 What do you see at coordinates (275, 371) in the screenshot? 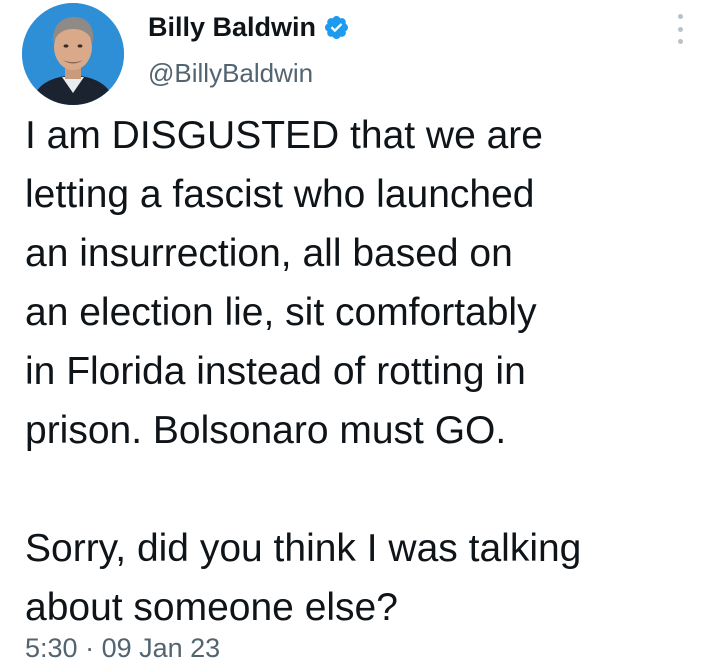
I see `tweet-text-line: in Florida instead of rotting in` at bounding box center [275, 371].